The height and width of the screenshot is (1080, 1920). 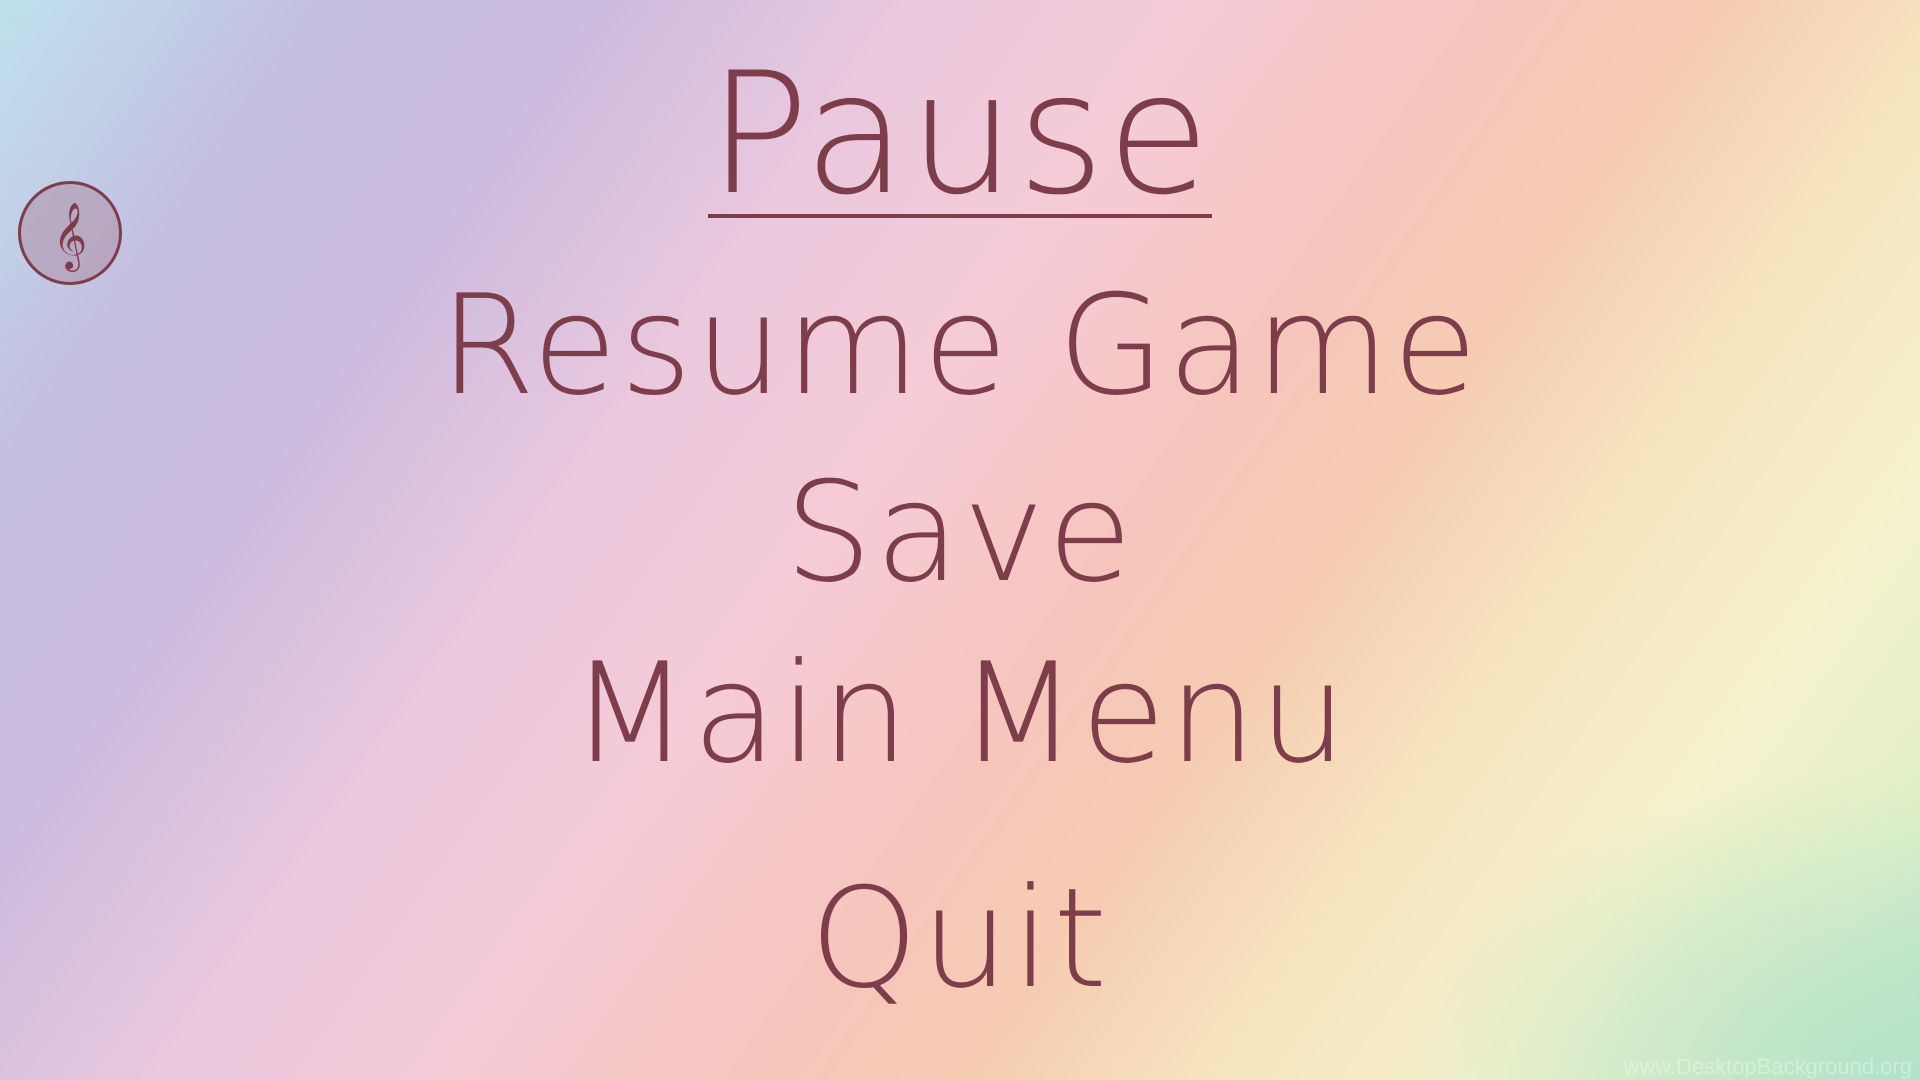 I want to click on quit-button: Quit, so click(x=960, y=939).